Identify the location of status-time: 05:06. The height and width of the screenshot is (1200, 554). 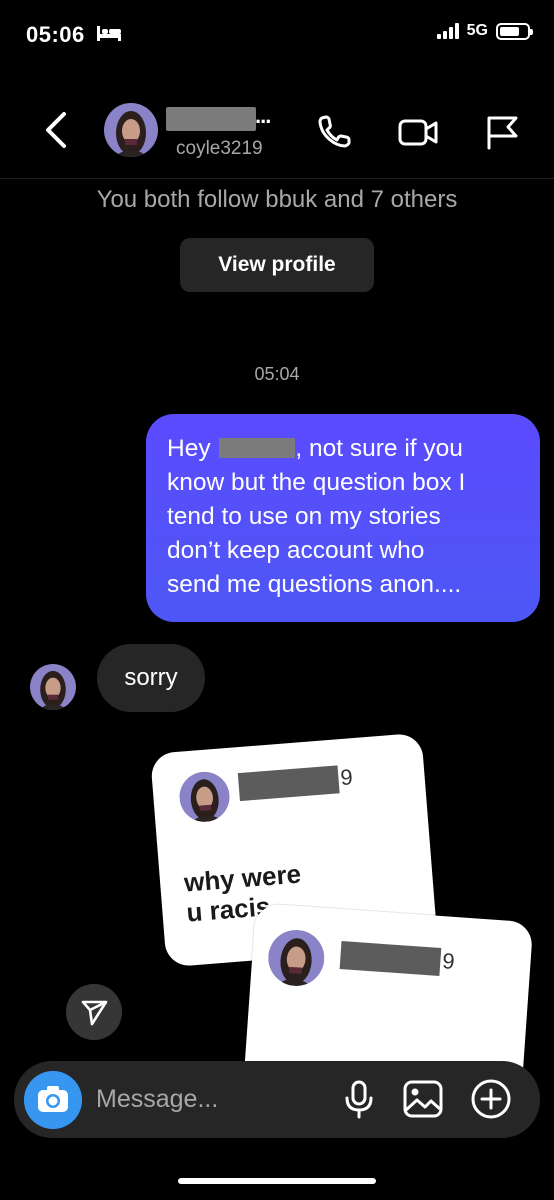
(55, 34).